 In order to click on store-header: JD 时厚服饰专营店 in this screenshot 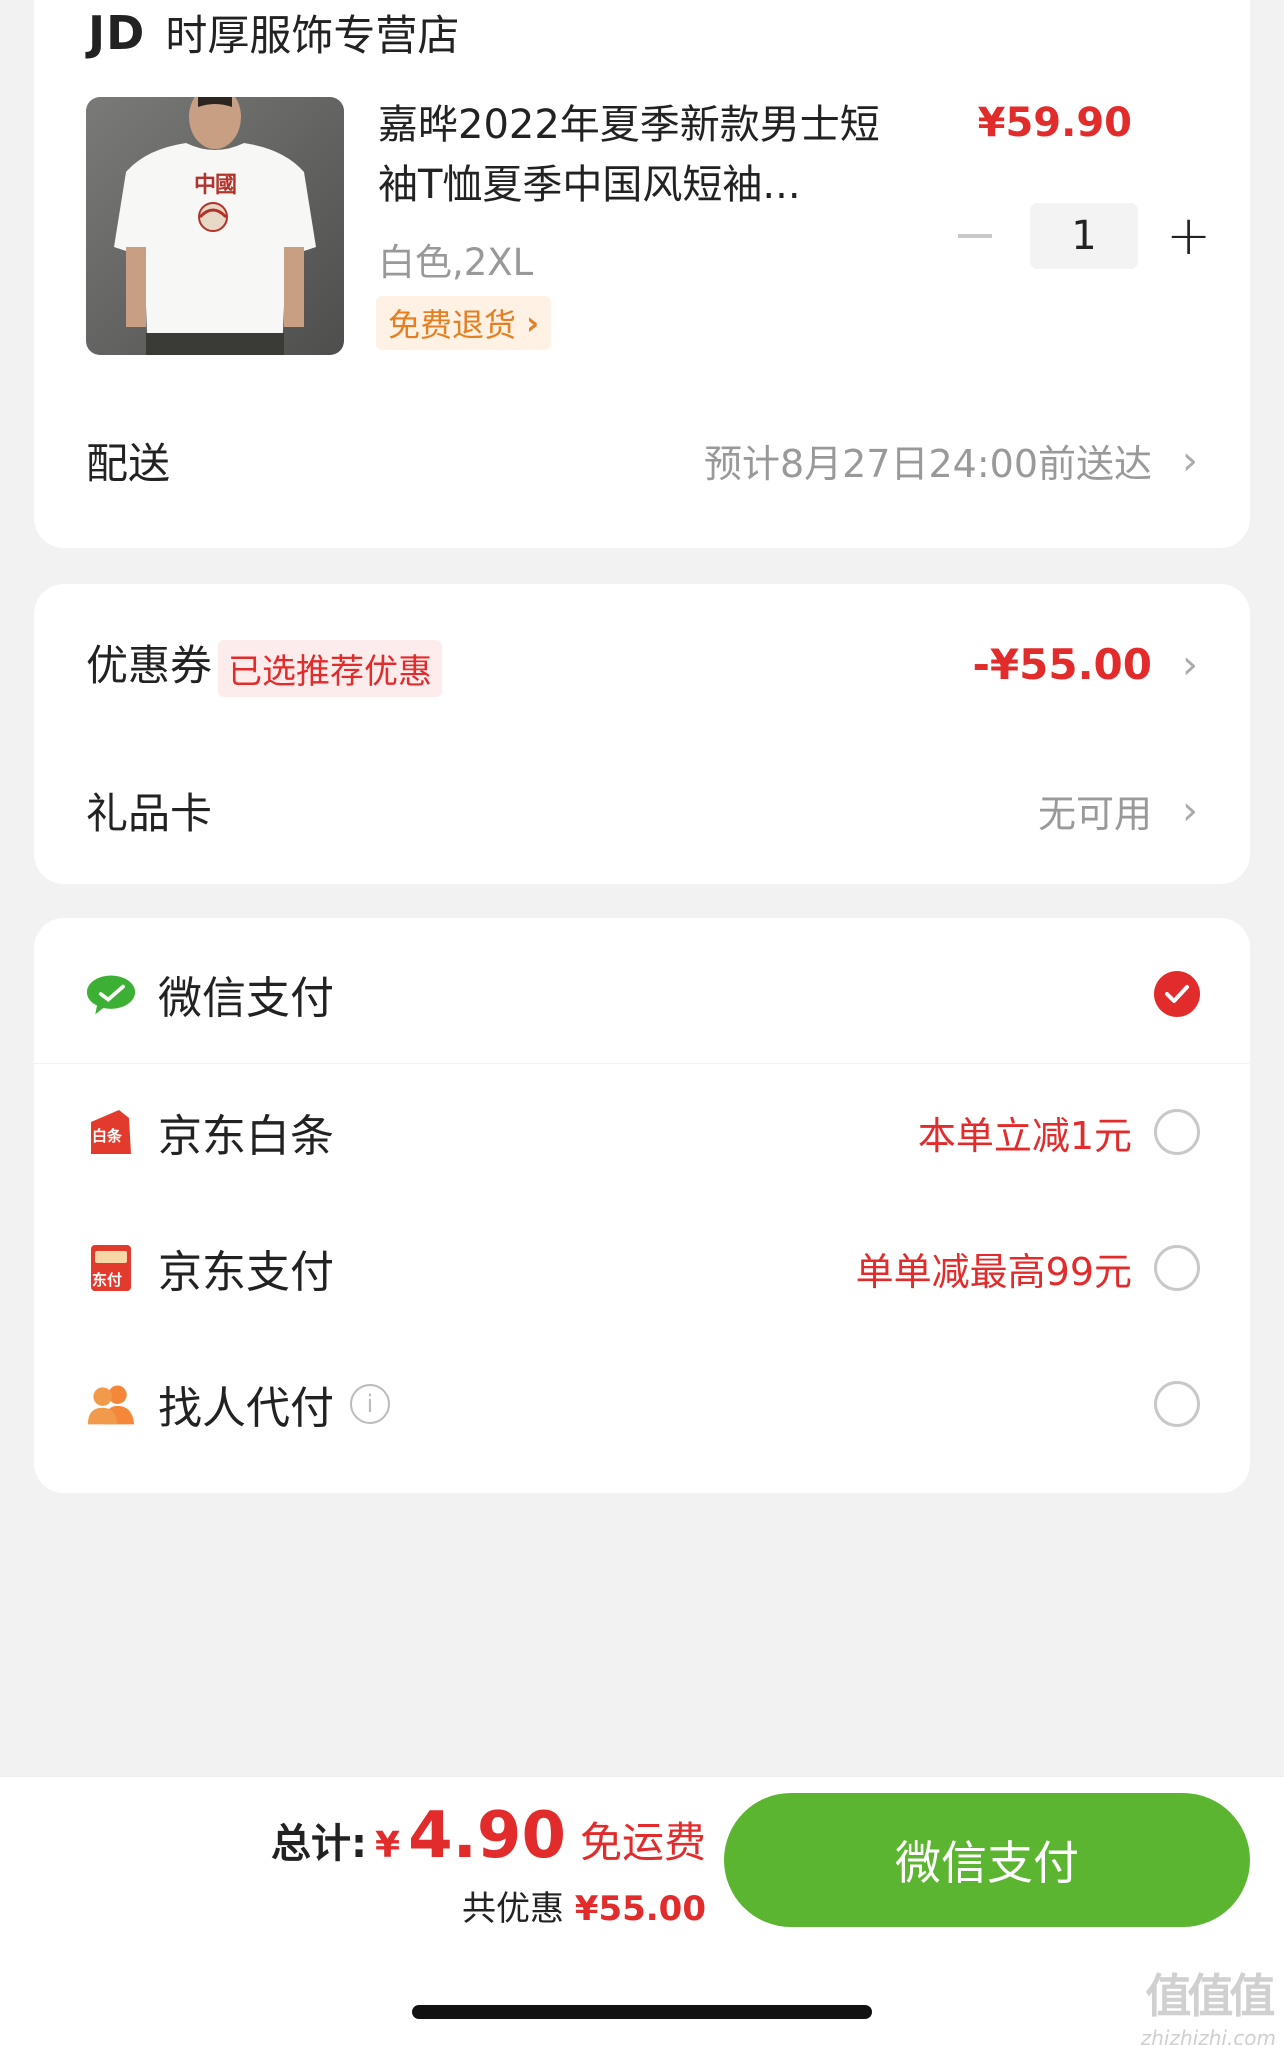, I will do `click(273, 32)`.